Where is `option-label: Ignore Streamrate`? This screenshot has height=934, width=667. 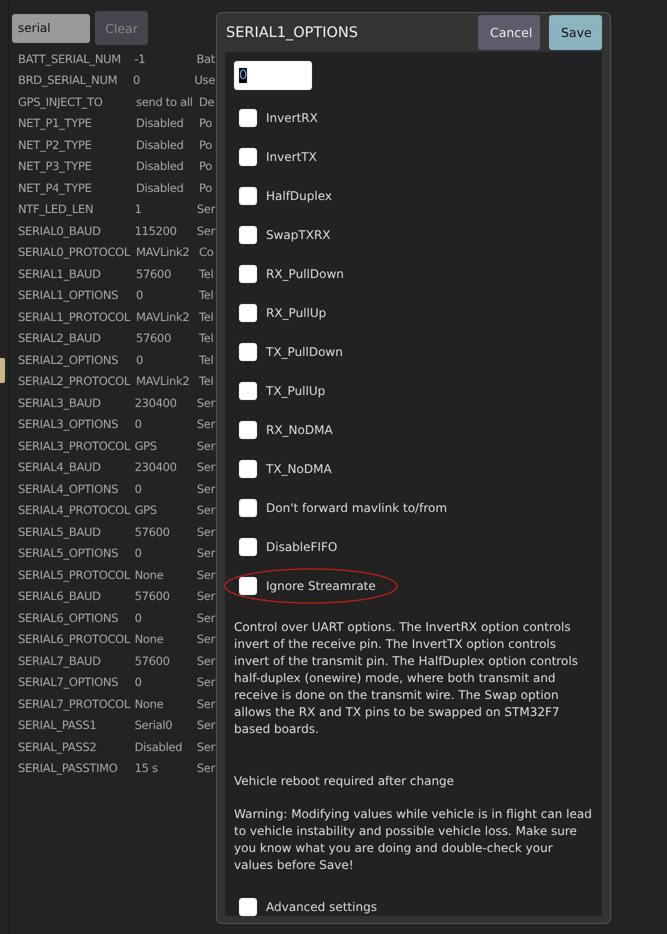 option-label: Ignore Streamrate is located at coordinates (321, 586).